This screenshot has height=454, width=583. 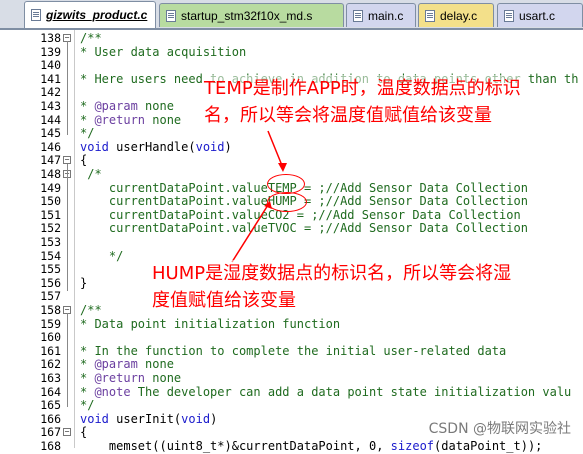 I want to click on temp-arrow, so click(x=275, y=149).